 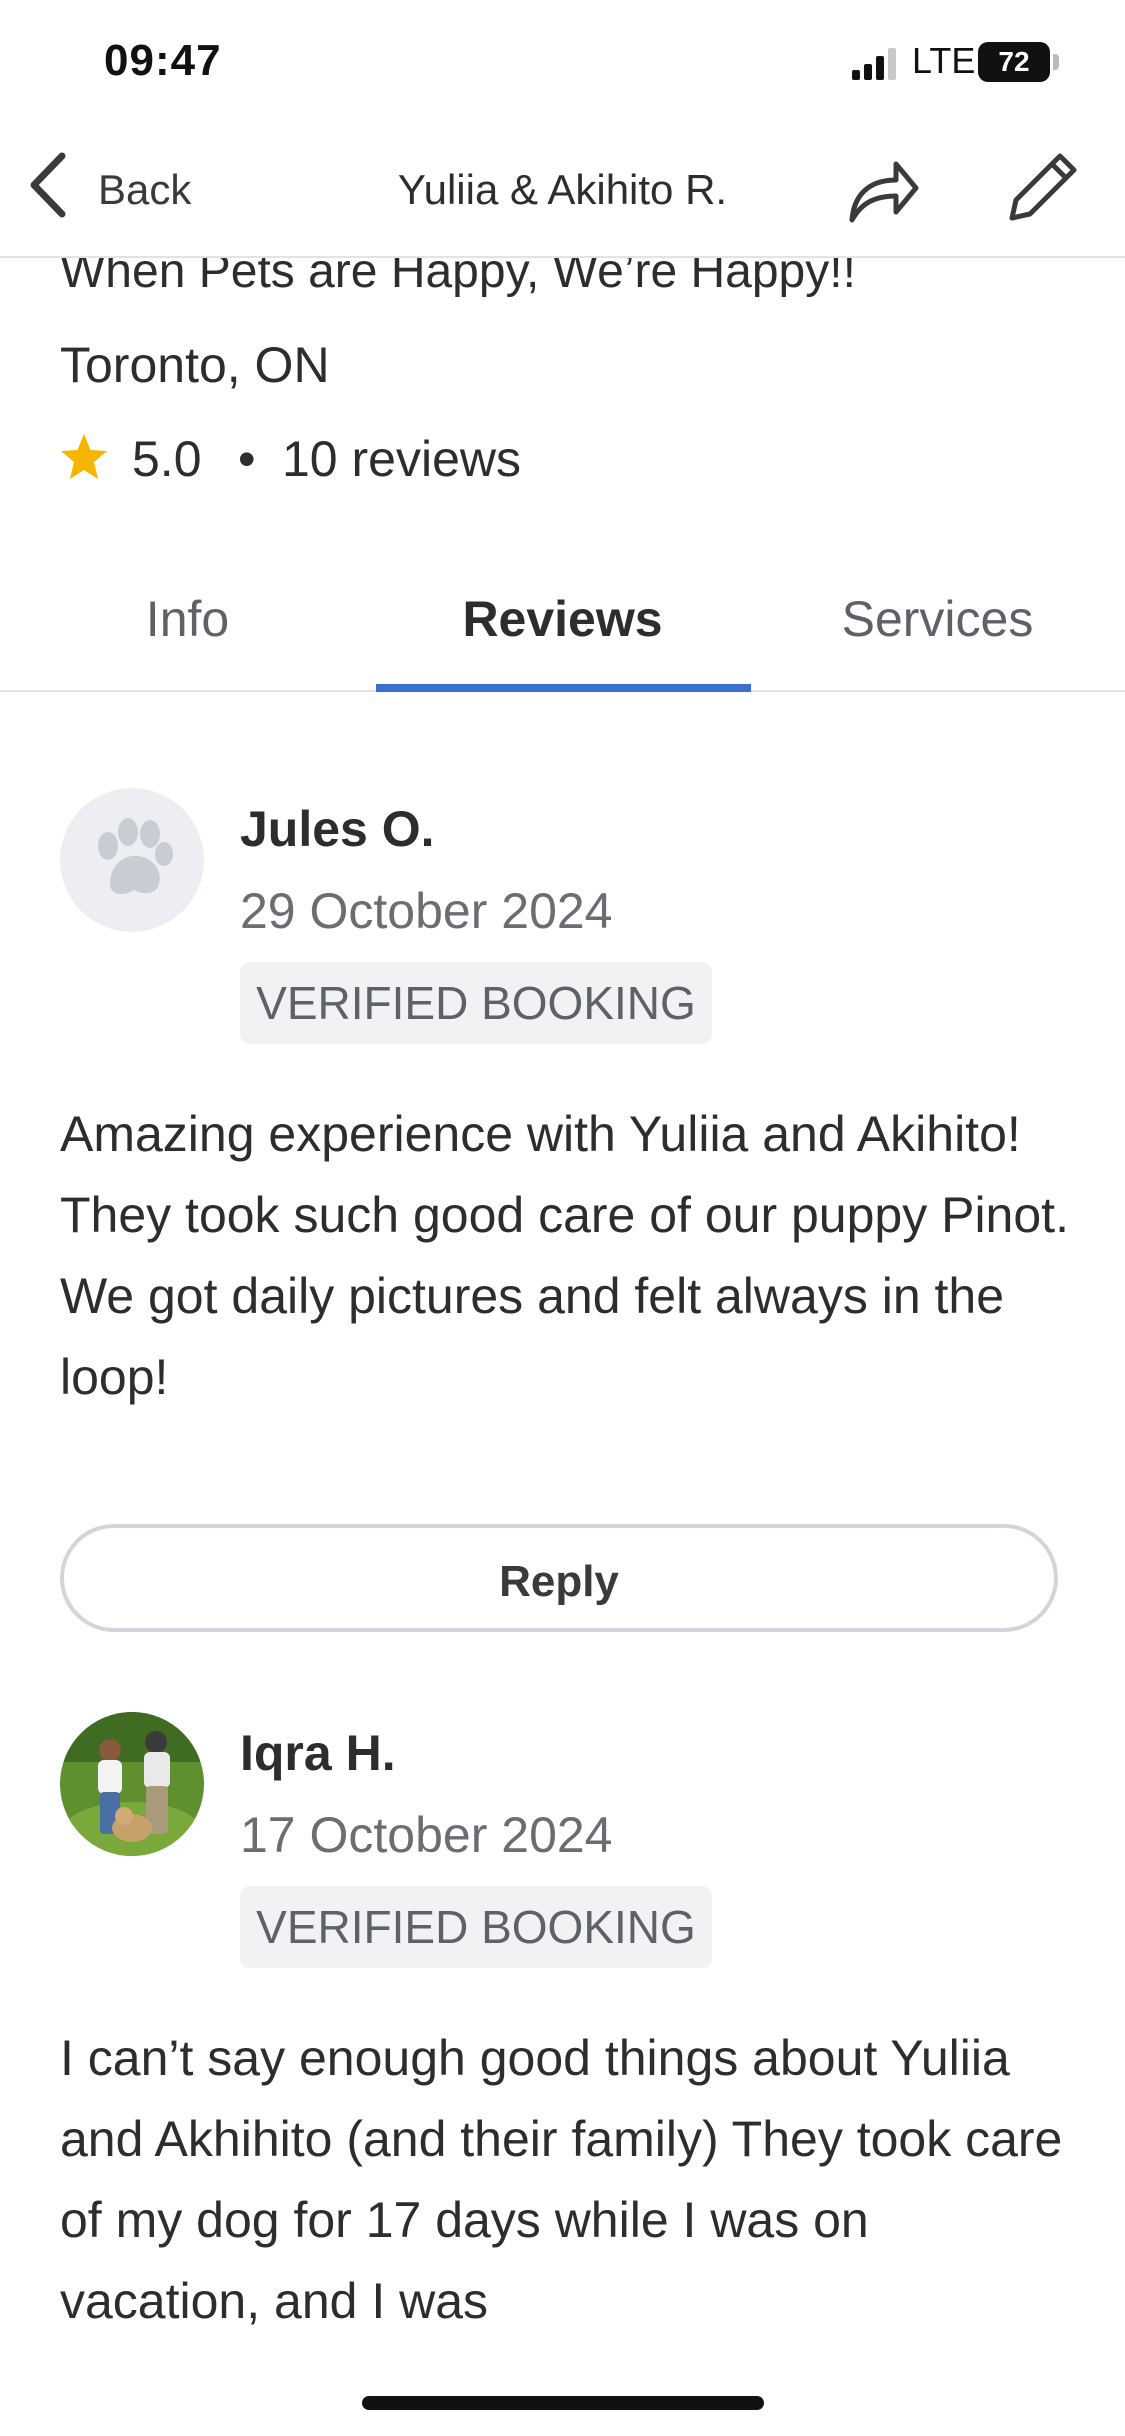 What do you see at coordinates (883, 188) in the screenshot?
I see `share-icon` at bounding box center [883, 188].